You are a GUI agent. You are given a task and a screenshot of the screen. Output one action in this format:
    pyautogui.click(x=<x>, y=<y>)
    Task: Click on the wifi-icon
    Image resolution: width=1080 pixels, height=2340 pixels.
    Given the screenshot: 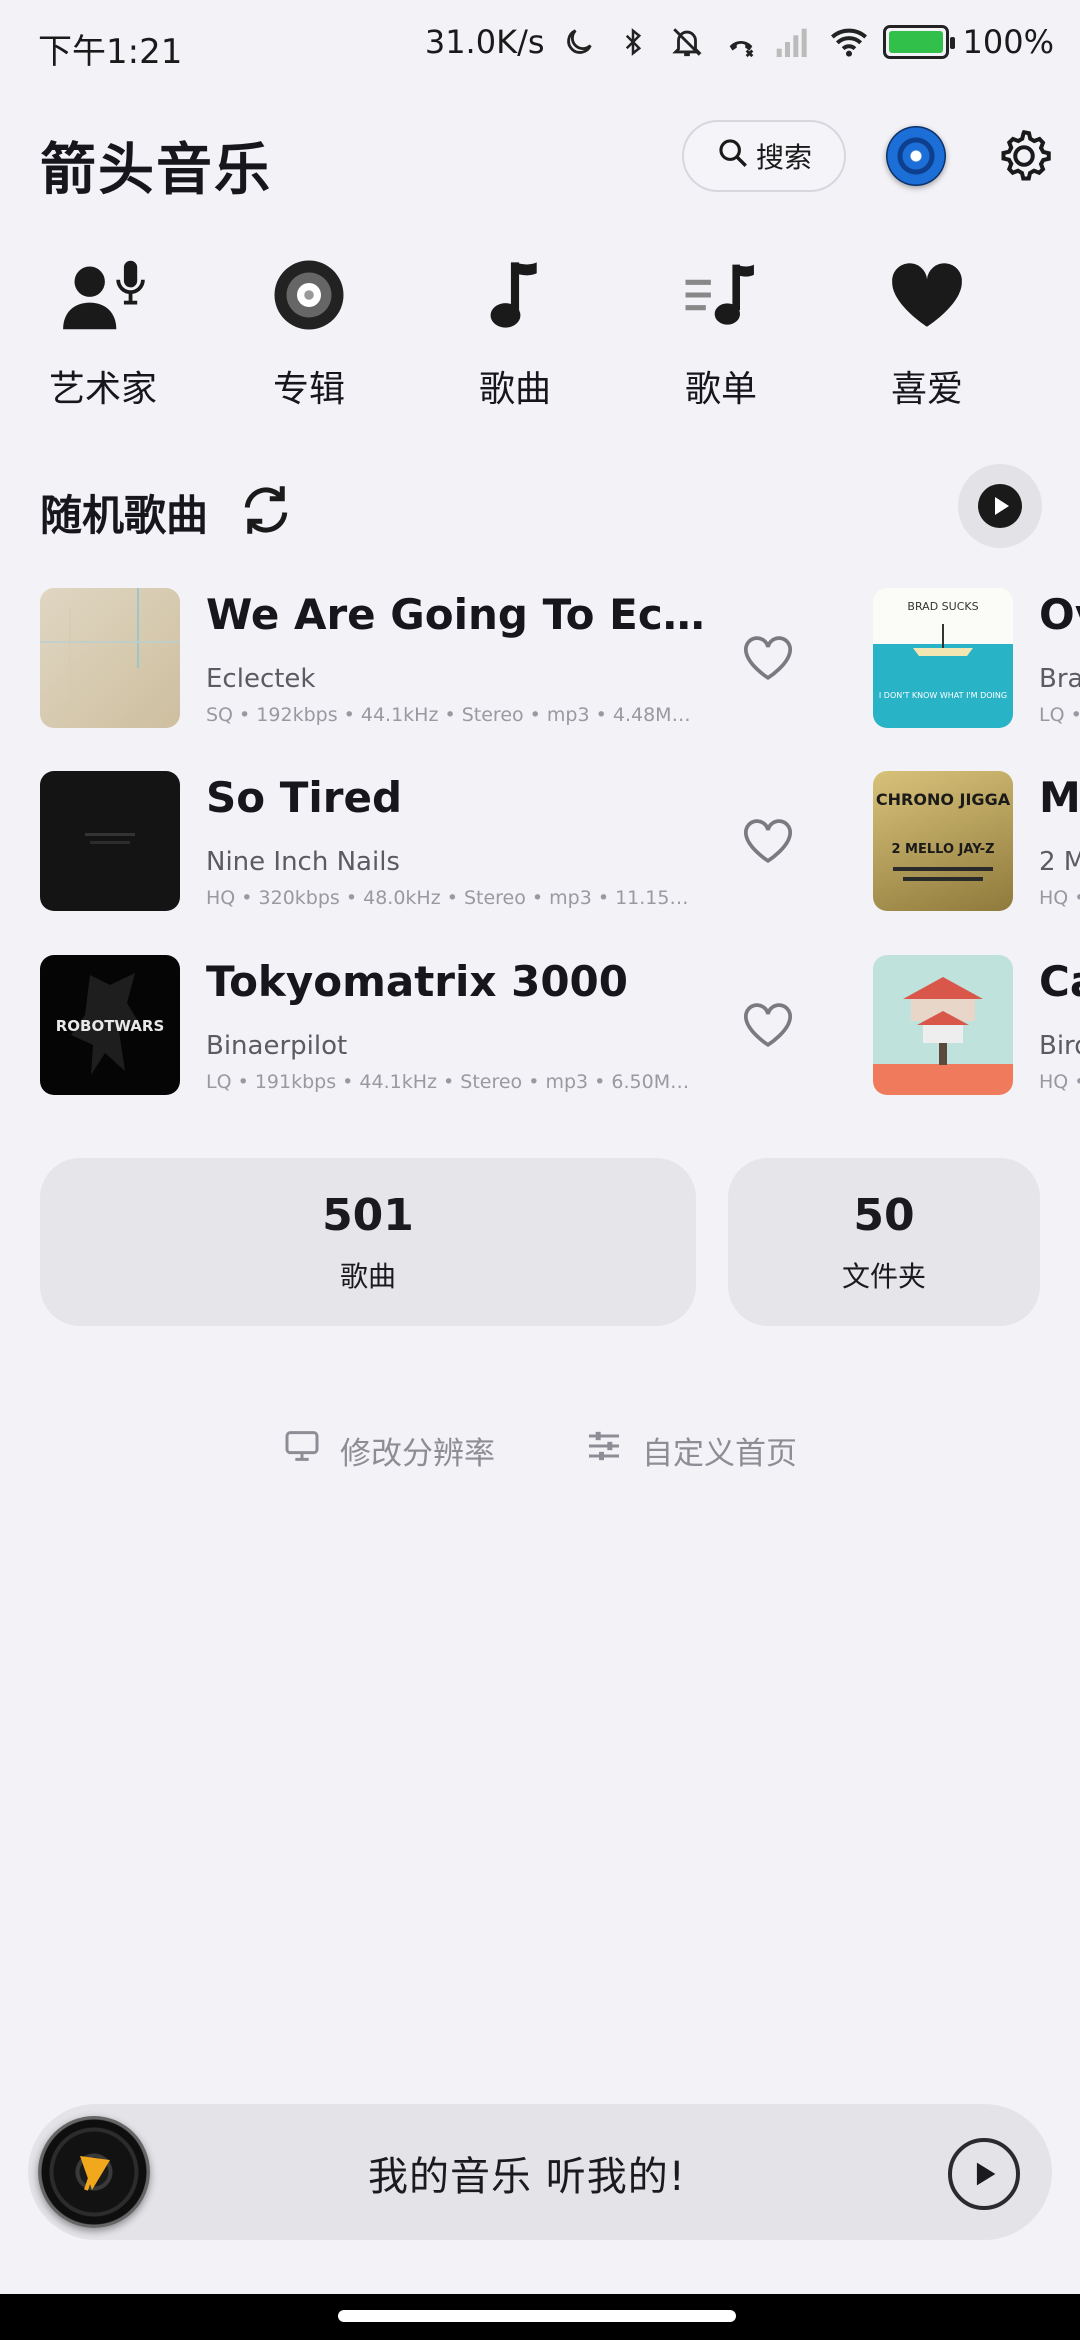 What is the action you would take?
    pyautogui.click(x=849, y=42)
    